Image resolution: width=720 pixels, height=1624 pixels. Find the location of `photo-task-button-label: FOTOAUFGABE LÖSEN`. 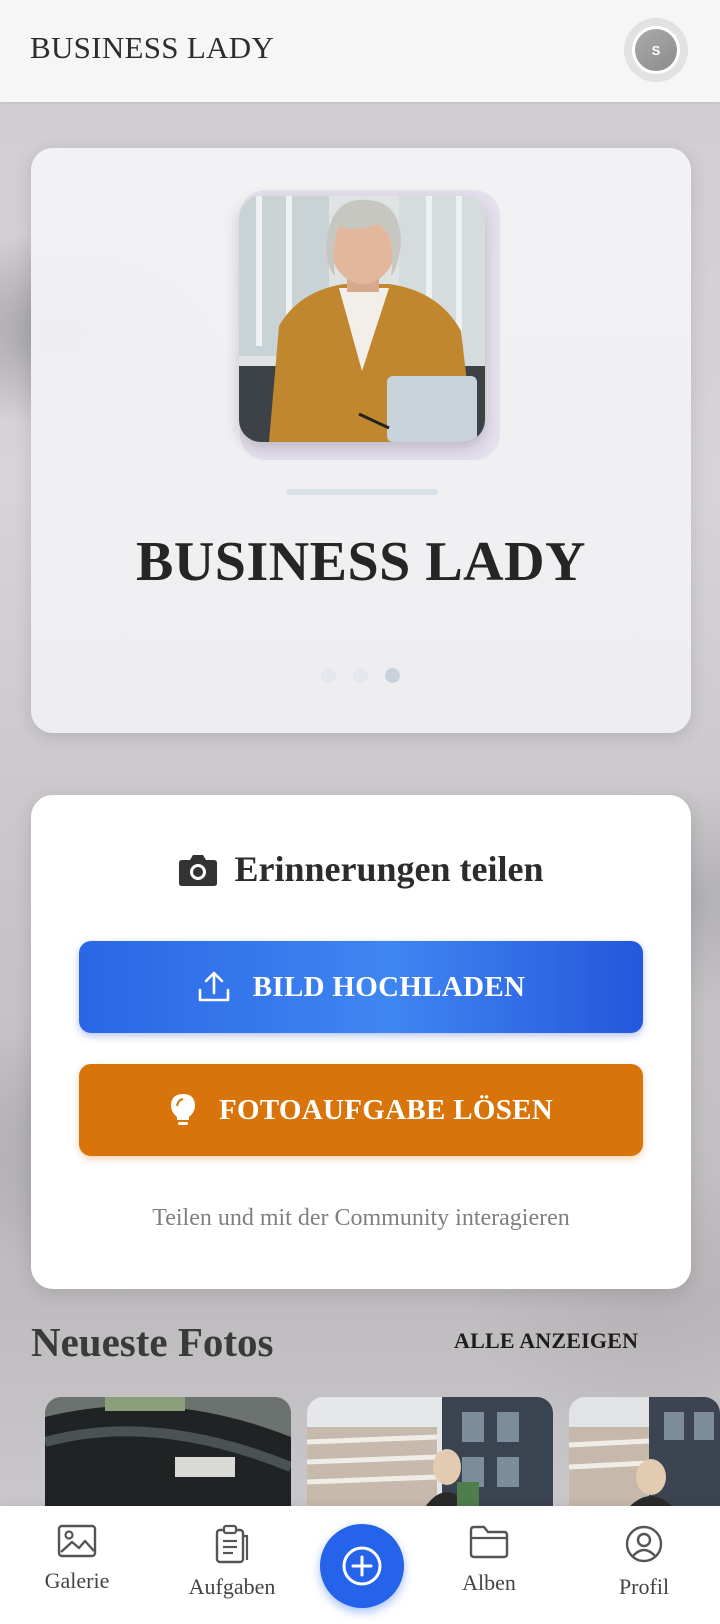

photo-task-button-label: FOTOAUFGABE LÖSEN is located at coordinates (386, 1109).